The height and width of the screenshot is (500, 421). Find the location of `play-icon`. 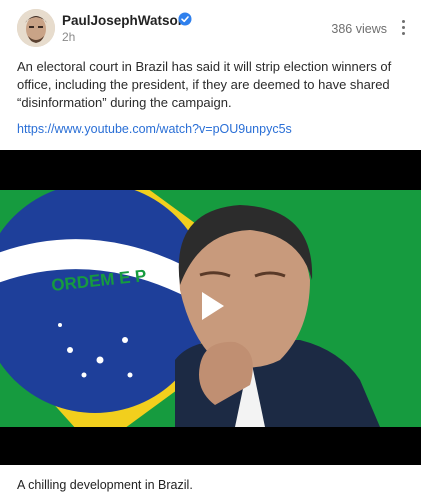

play-icon is located at coordinates (210, 306).